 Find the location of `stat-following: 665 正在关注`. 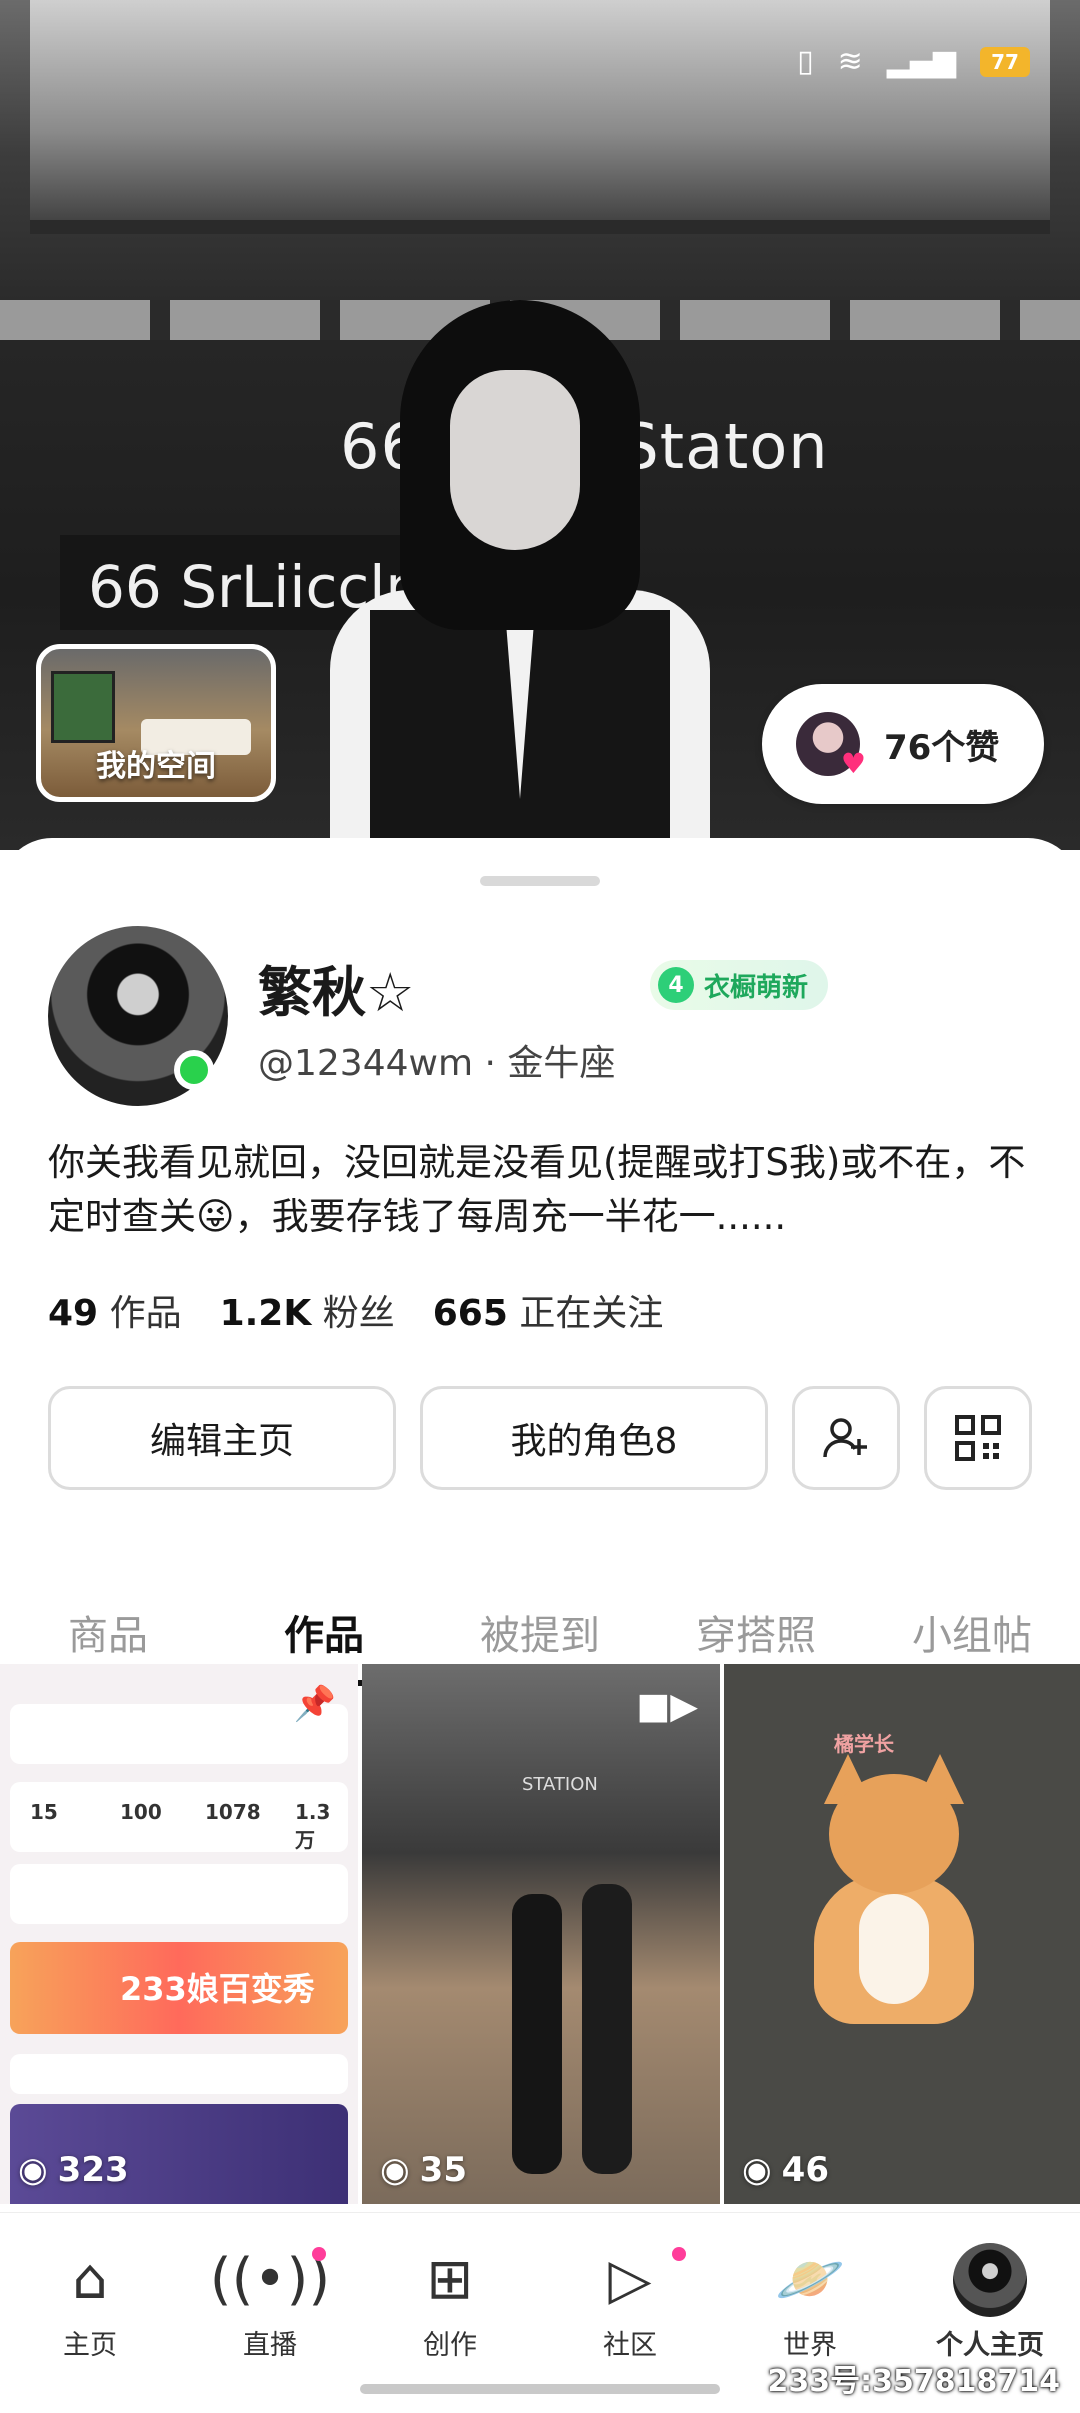

stat-following: 665 正在关注 is located at coordinates (548, 1310).